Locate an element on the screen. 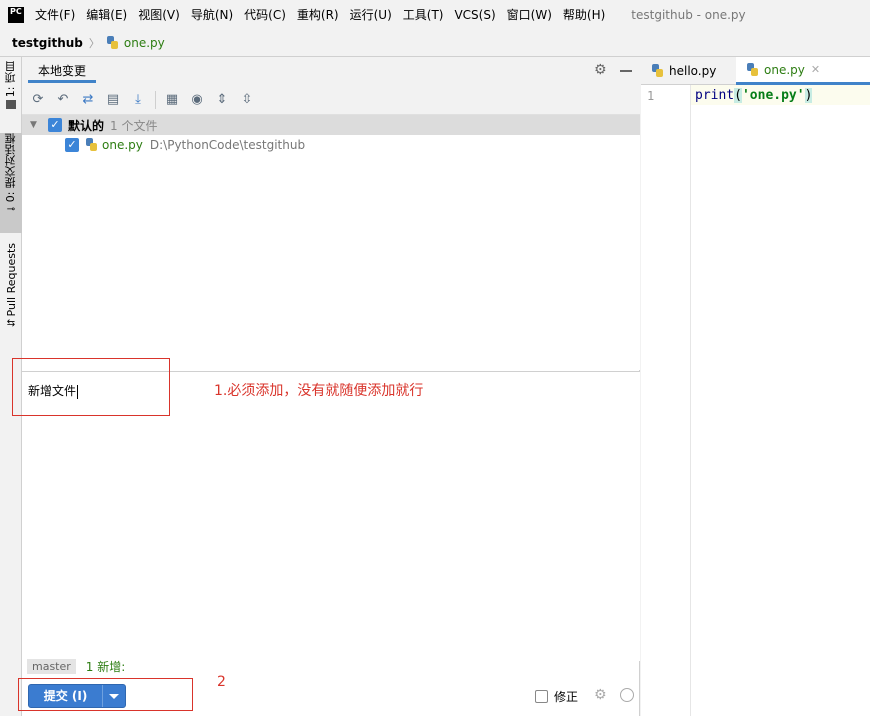 Image resolution: width=870 pixels, height=716 pixels. menu-view: 视图(V) is located at coordinates (159, 14).